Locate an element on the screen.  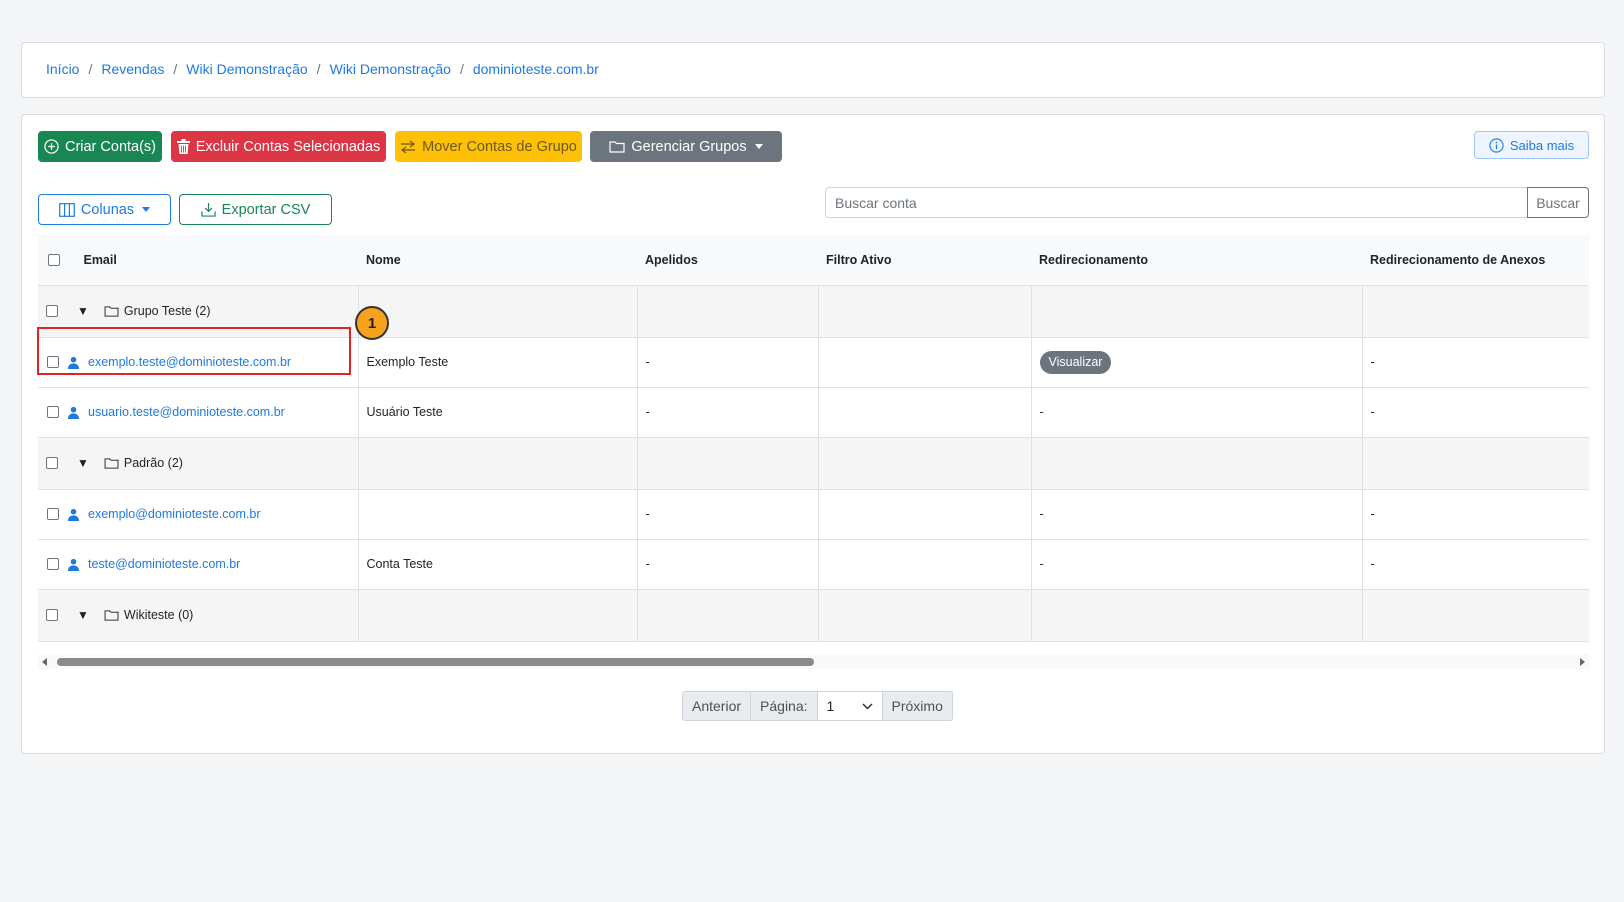
page-label: Página: is located at coordinates (784, 706).